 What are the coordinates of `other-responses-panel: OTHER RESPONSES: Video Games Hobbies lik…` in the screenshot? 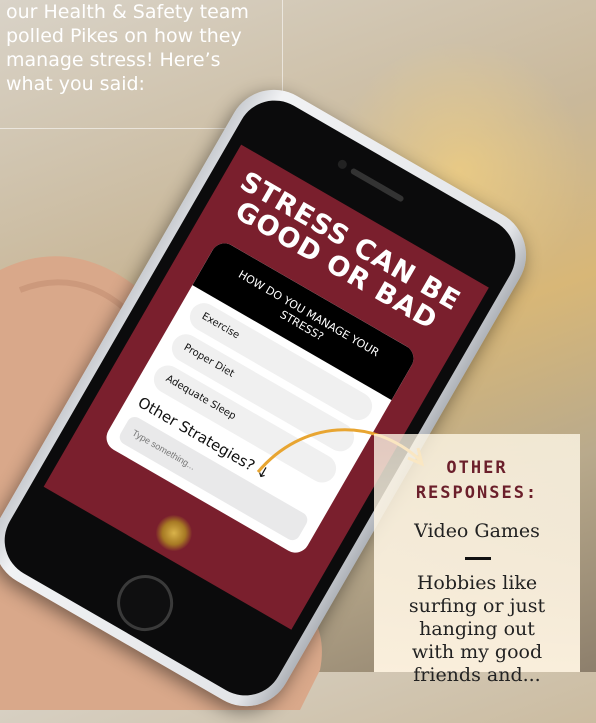 It's located at (477, 560).